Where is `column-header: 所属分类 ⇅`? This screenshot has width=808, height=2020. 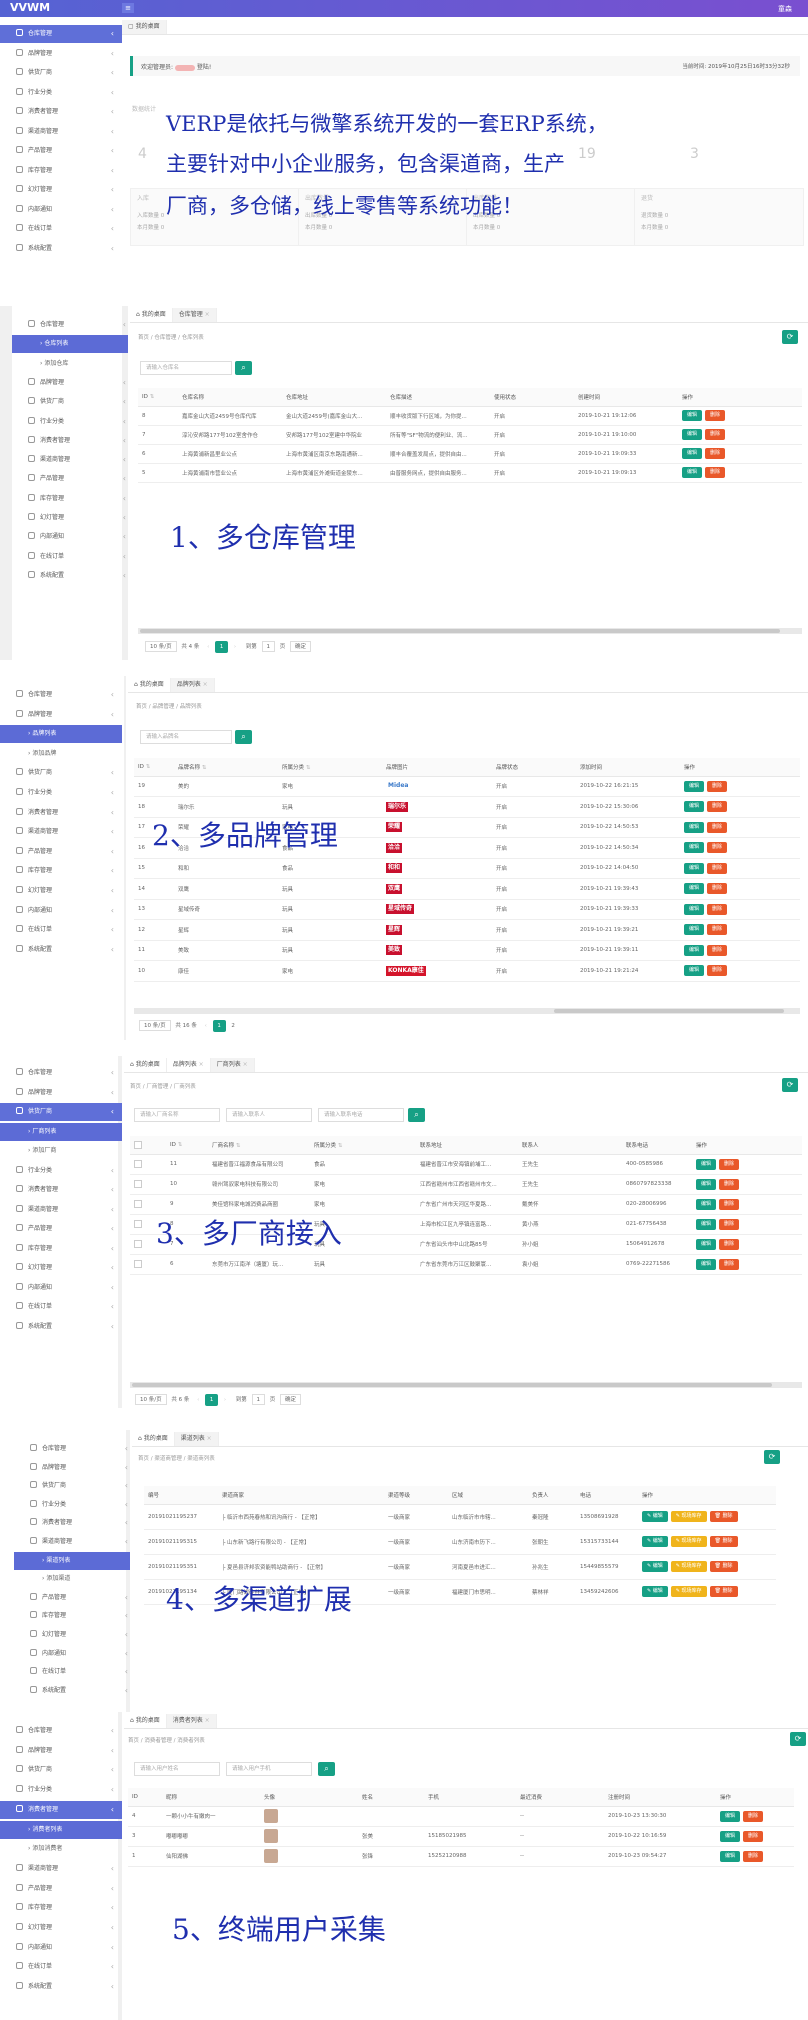
column-header: 所属分类 ⇅ is located at coordinates (363, 1145).